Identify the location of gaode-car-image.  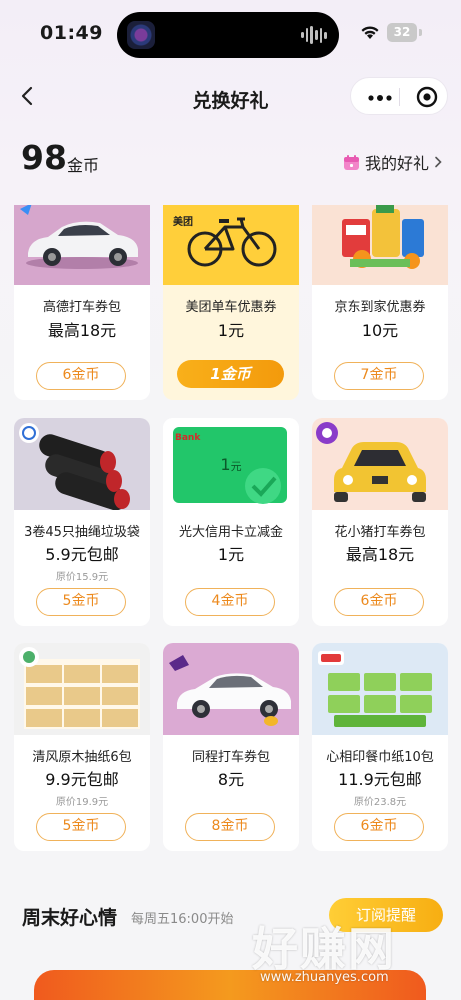
(82, 245).